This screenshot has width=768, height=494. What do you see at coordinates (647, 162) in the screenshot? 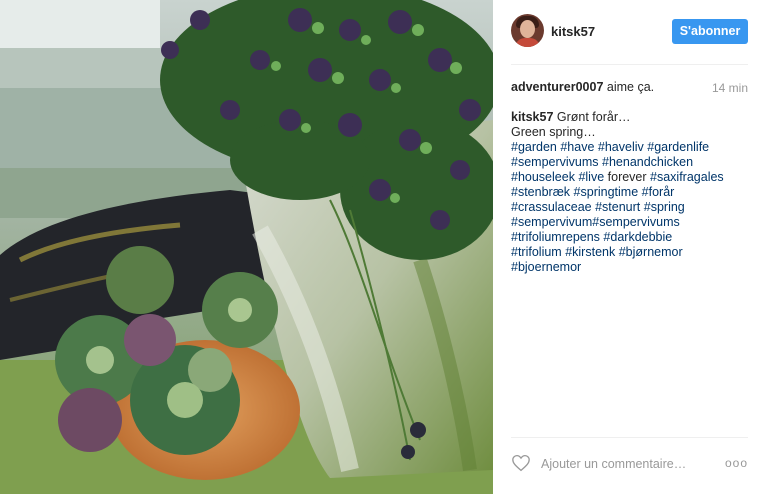
I see `hashtag-link: #henandchicken` at bounding box center [647, 162].